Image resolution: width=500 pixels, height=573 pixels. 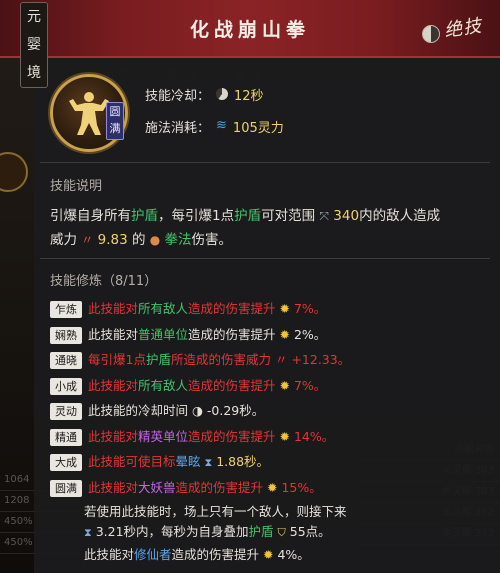 What do you see at coordinates (270, 413) in the screenshot?
I see `mod-row: 灵动 此技能的冷却时间 ◑ -0.29秒。` at bounding box center [270, 413].